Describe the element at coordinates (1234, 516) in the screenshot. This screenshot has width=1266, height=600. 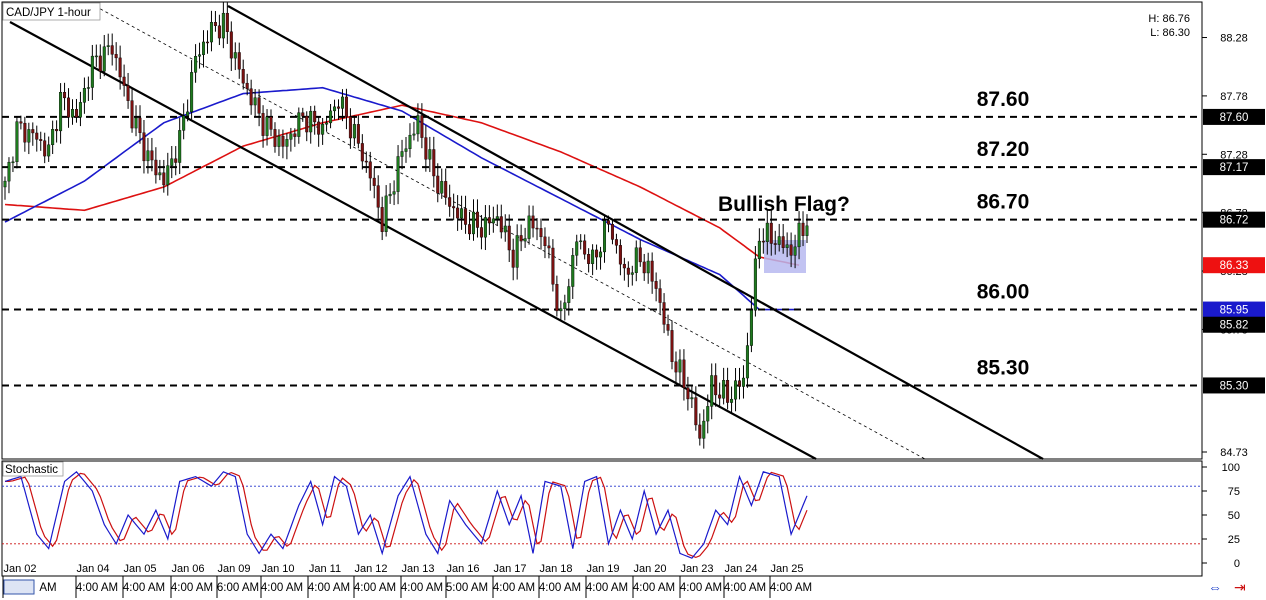
I see `stoch-tick-label-2: 50` at that location.